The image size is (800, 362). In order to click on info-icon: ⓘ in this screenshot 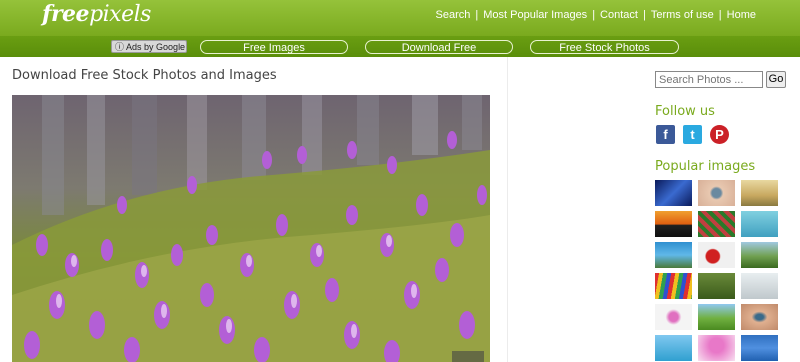, I will do `click(120, 47)`.